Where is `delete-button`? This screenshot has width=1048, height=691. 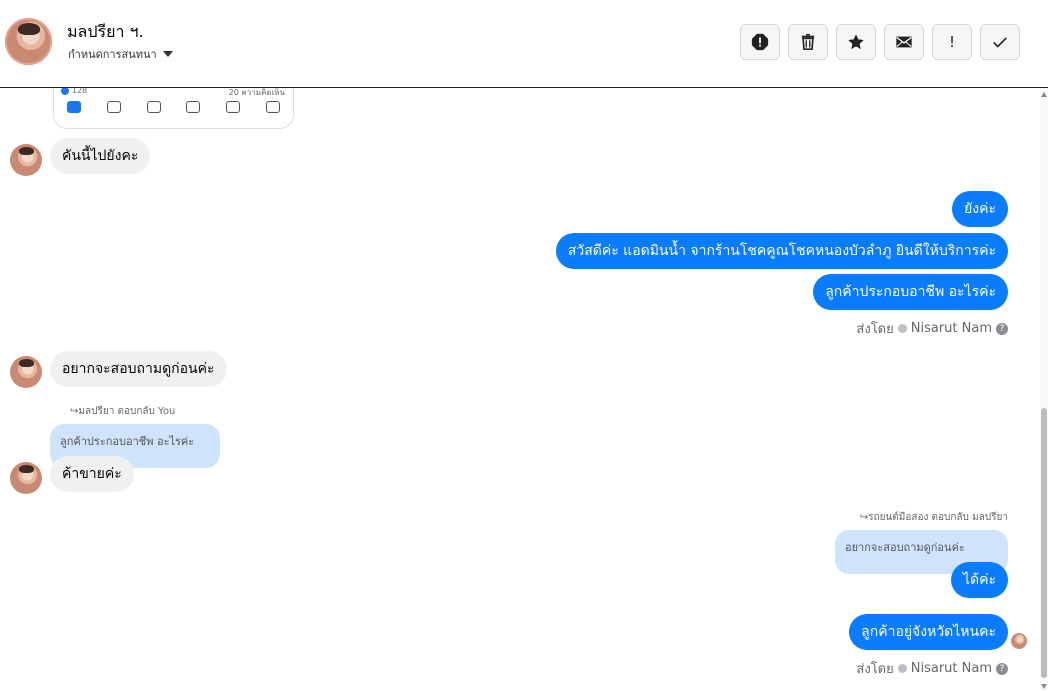
delete-button is located at coordinates (808, 42).